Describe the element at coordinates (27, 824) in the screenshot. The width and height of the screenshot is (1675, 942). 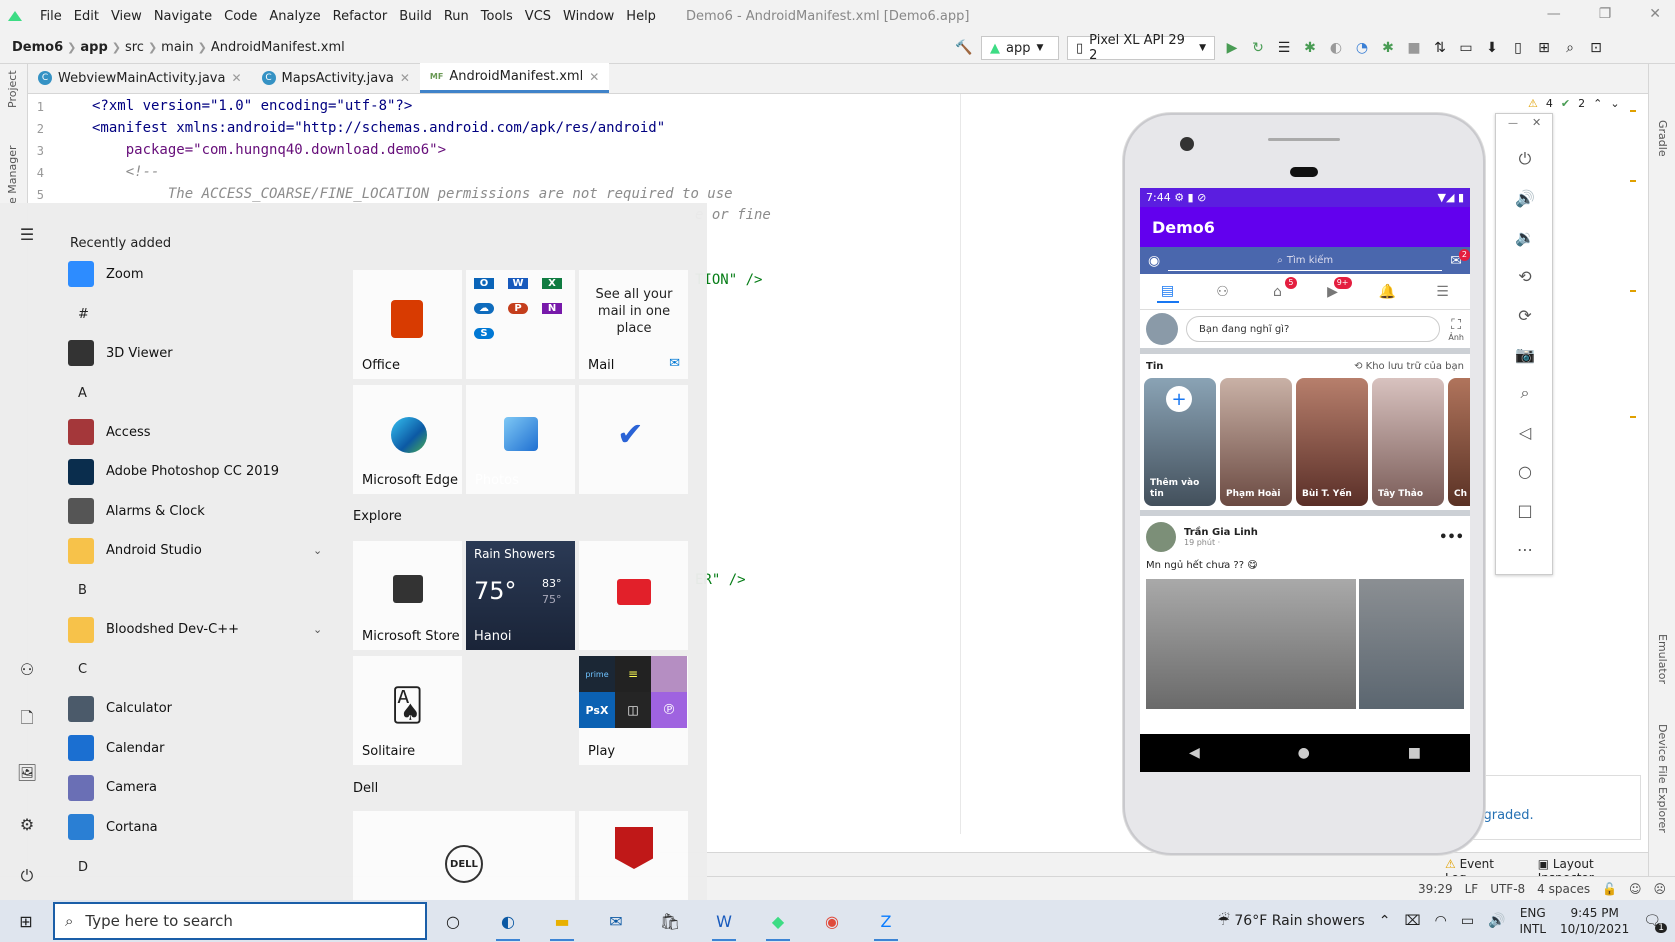
I see `settings-icon: ⚙` at that location.